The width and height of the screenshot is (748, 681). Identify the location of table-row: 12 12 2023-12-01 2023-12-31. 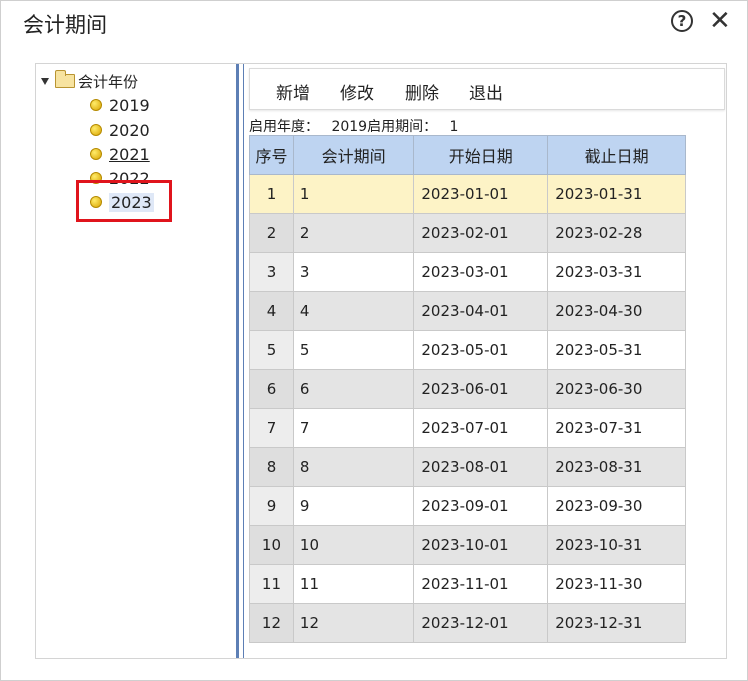
(467, 623).